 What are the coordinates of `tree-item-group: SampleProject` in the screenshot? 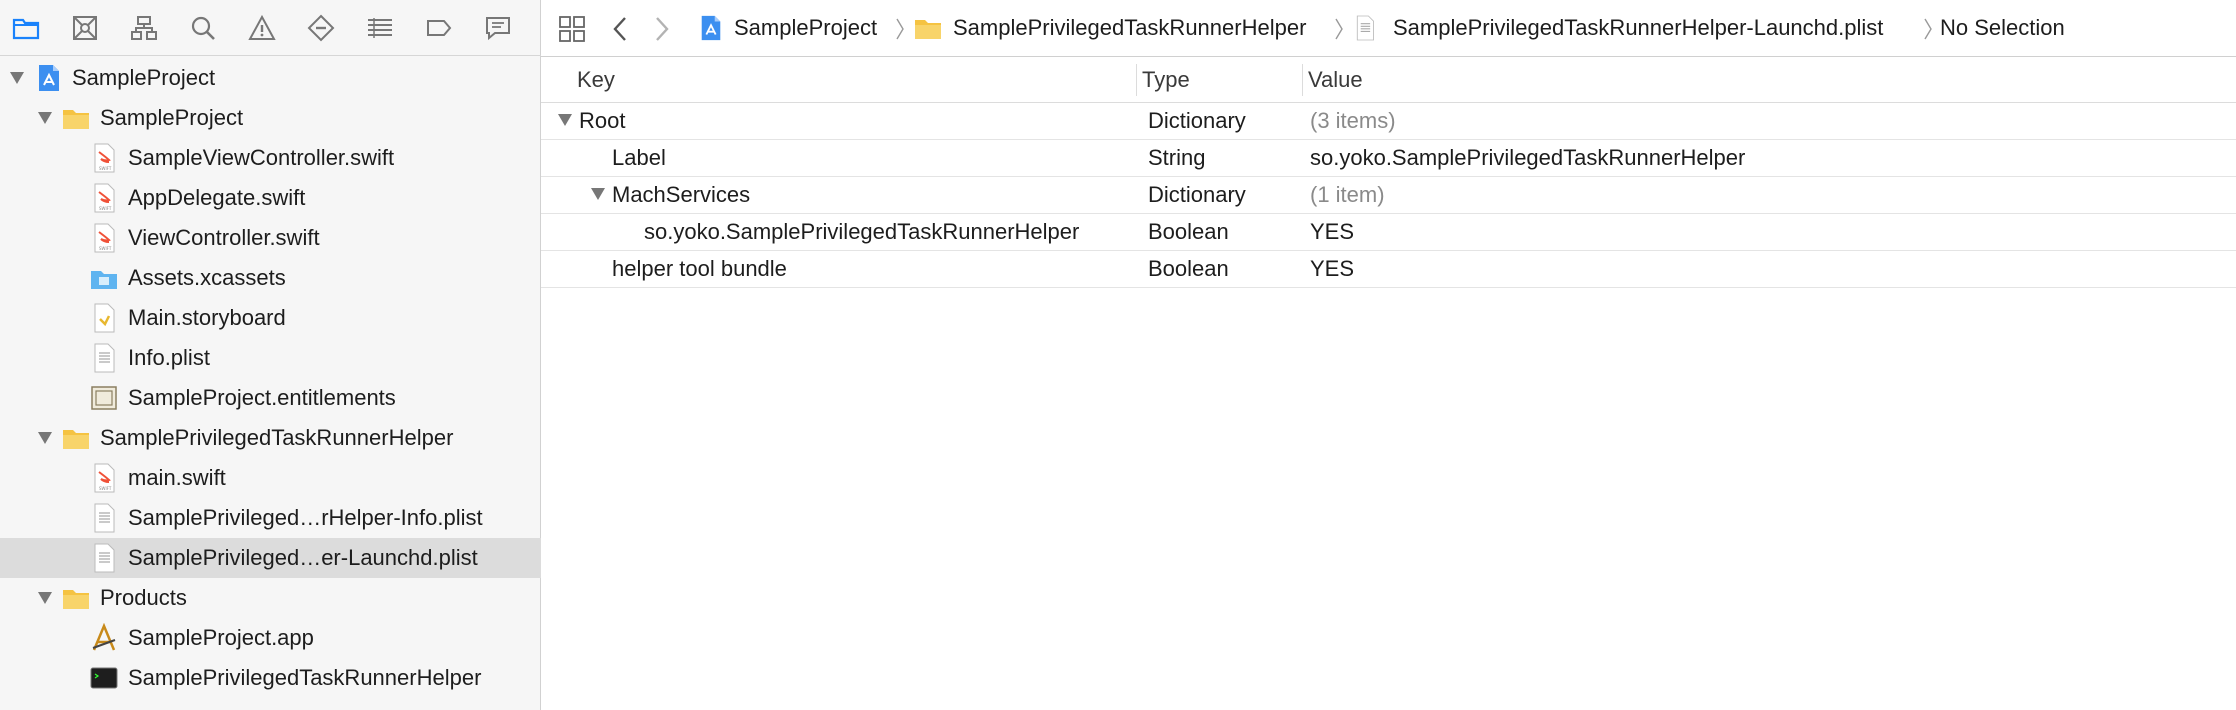 It's located at (270, 118).